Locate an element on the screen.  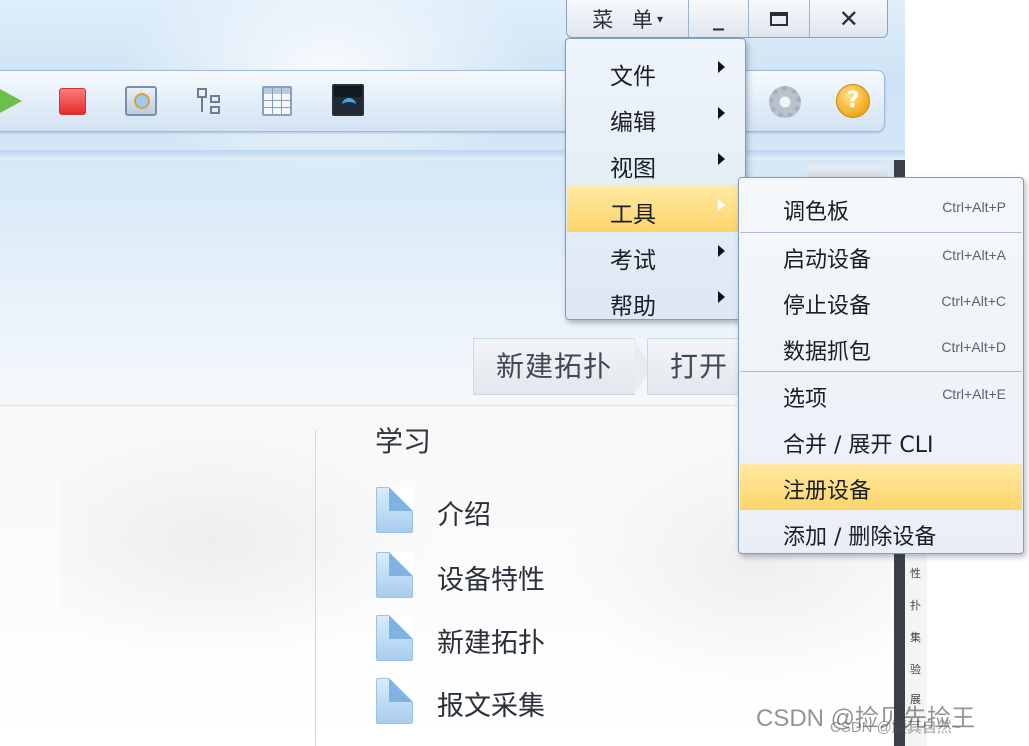
menu-item-label: 视图 is located at coordinates (633, 169).